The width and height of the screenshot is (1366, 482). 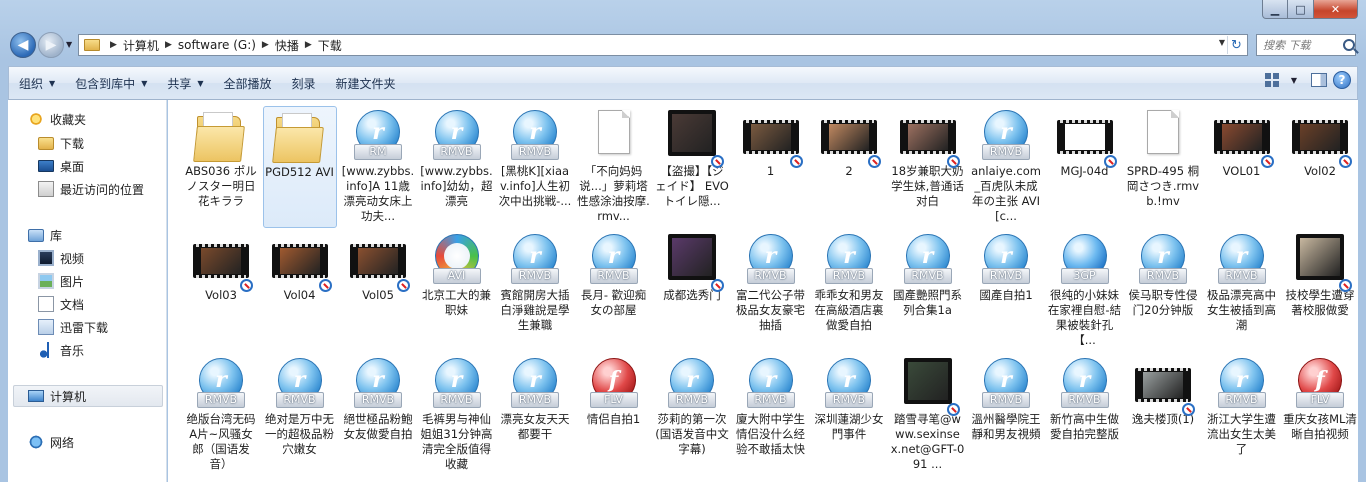 I want to click on file-item: Vol04, so click(x=300, y=291).